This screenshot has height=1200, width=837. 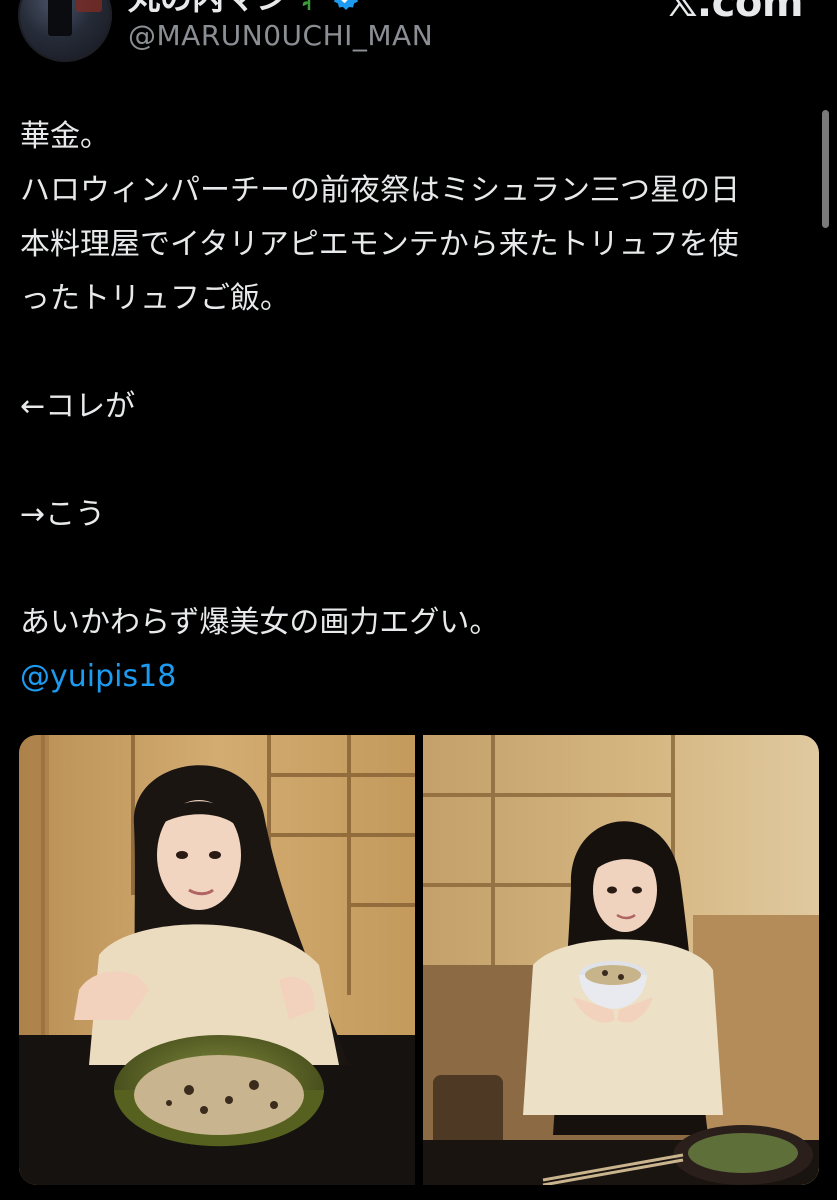 What do you see at coordinates (734, 13) in the screenshot?
I see `site-watermark: 𝕏.com` at bounding box center [734, 13].